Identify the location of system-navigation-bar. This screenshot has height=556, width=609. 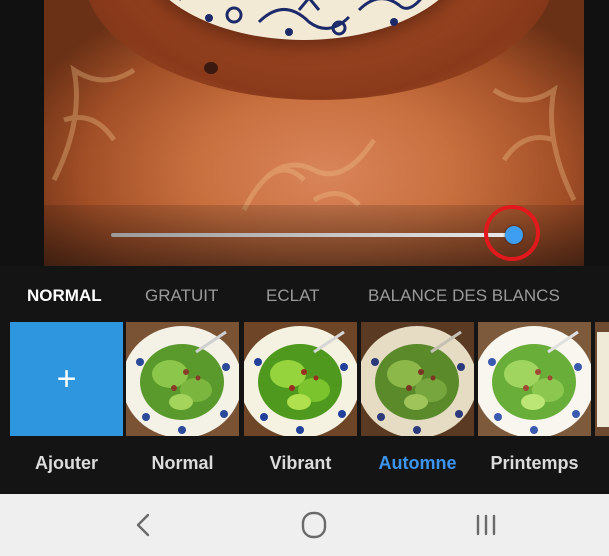
(304, 525).